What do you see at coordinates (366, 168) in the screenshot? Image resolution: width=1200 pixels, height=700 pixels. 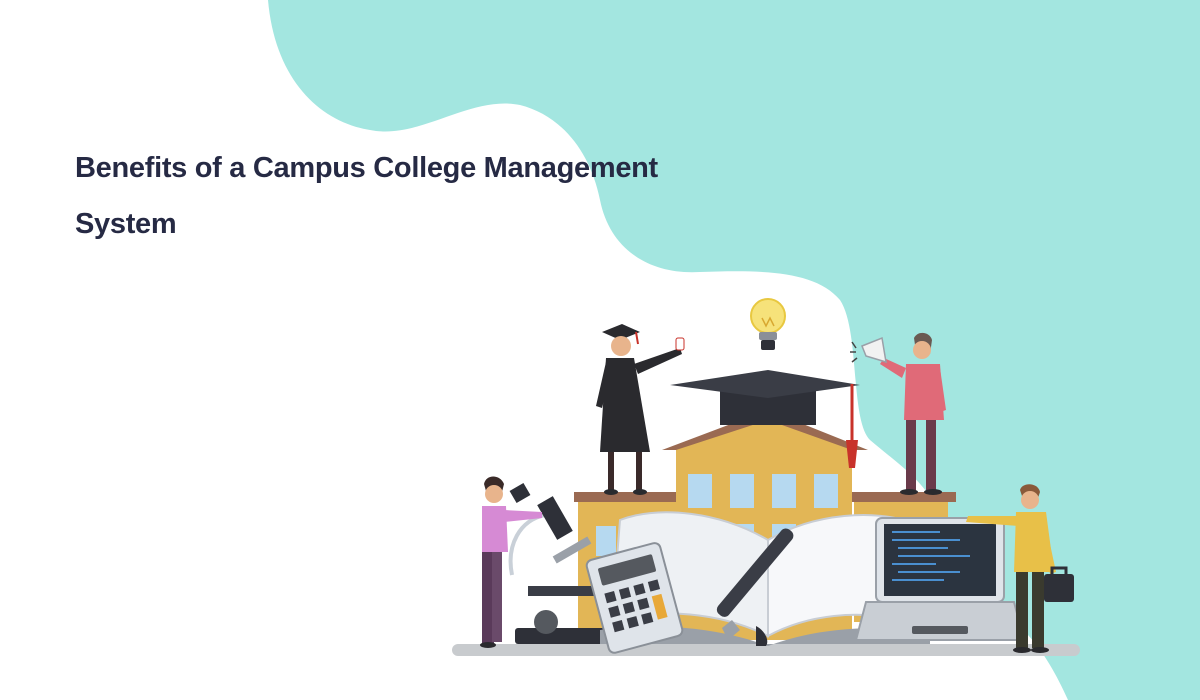 I see `page-title-line-1: Benefits of a Campus College Management` at bounding box center [366, 168].